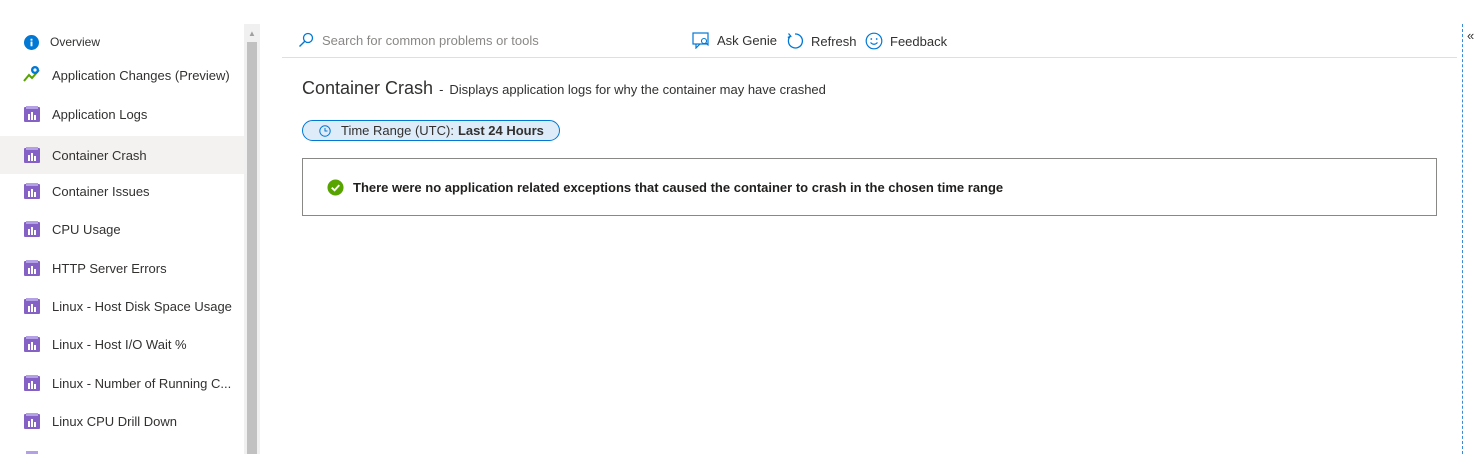  I want to click on page-title: Container Crash, so click(368, 88).